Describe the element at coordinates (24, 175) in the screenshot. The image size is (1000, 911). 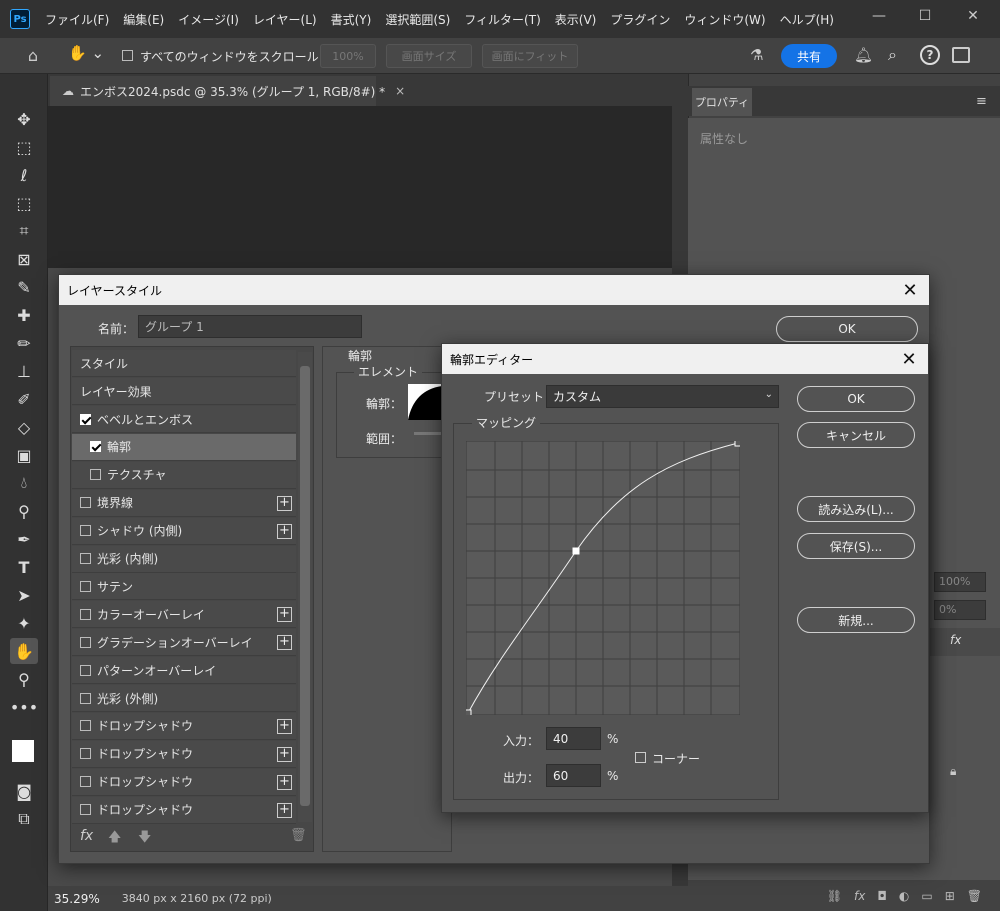
I see `lasso-tool-icon: ℓ` at that location.